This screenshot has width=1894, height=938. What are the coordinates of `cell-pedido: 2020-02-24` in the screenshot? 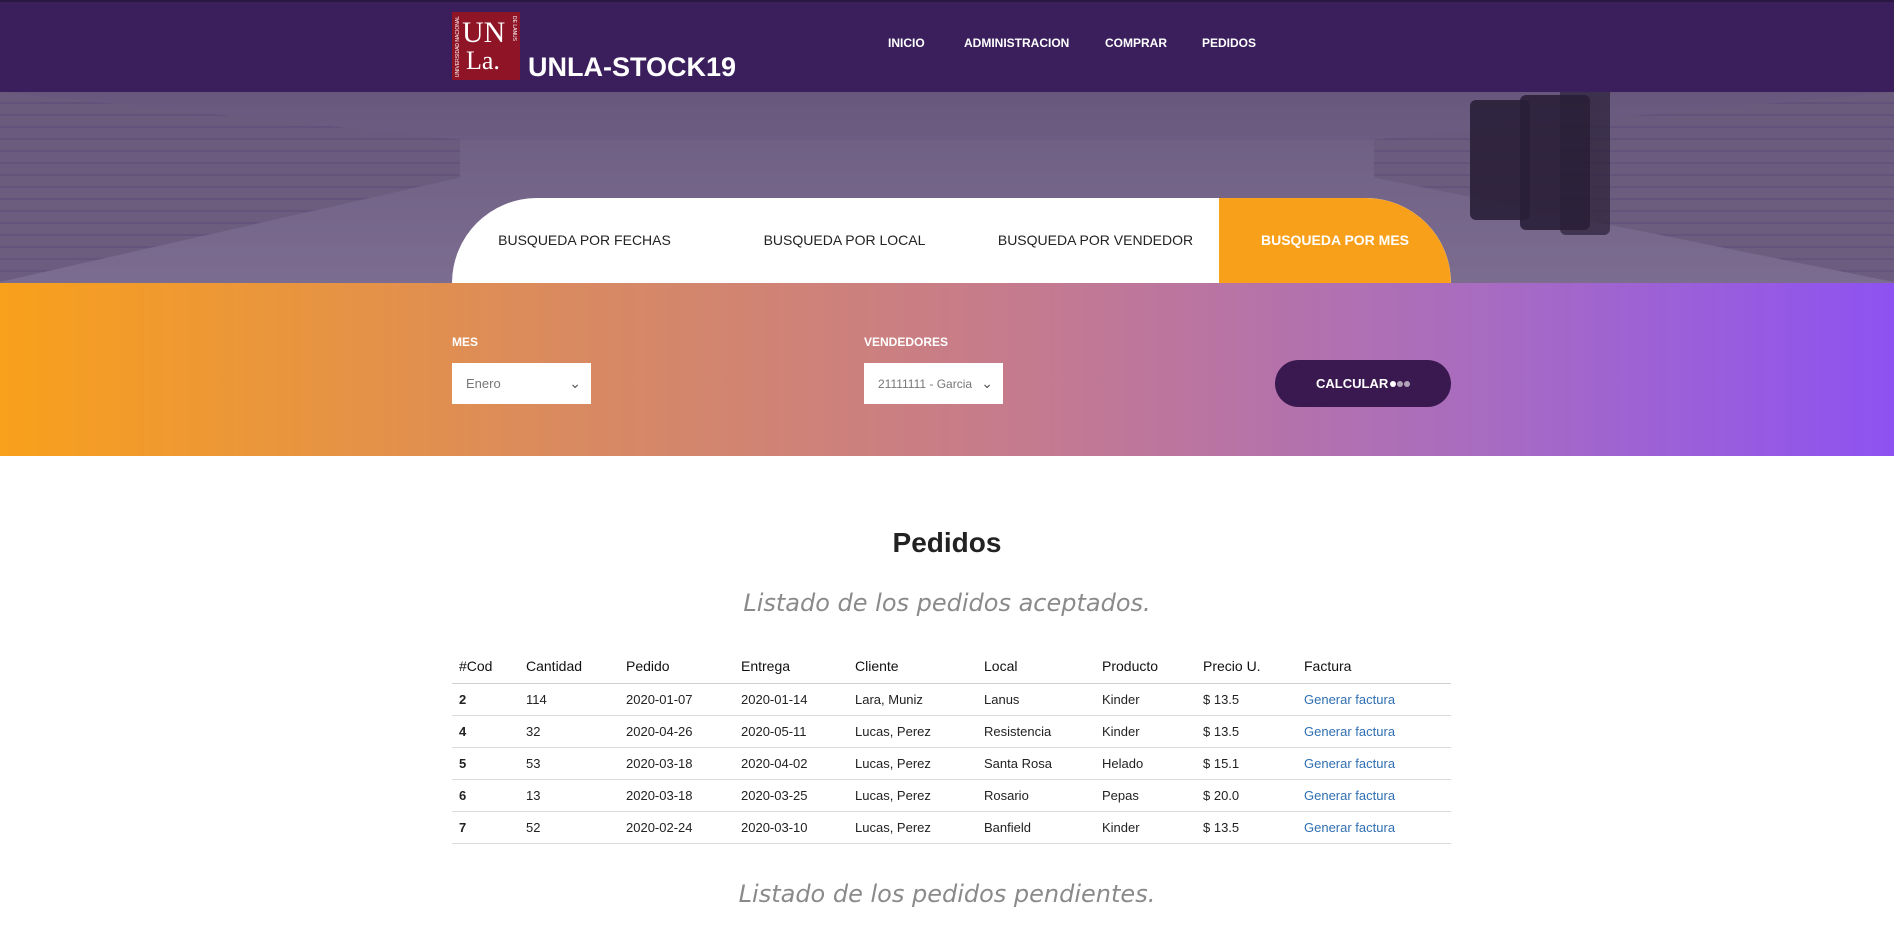 It's located at (676, 827).